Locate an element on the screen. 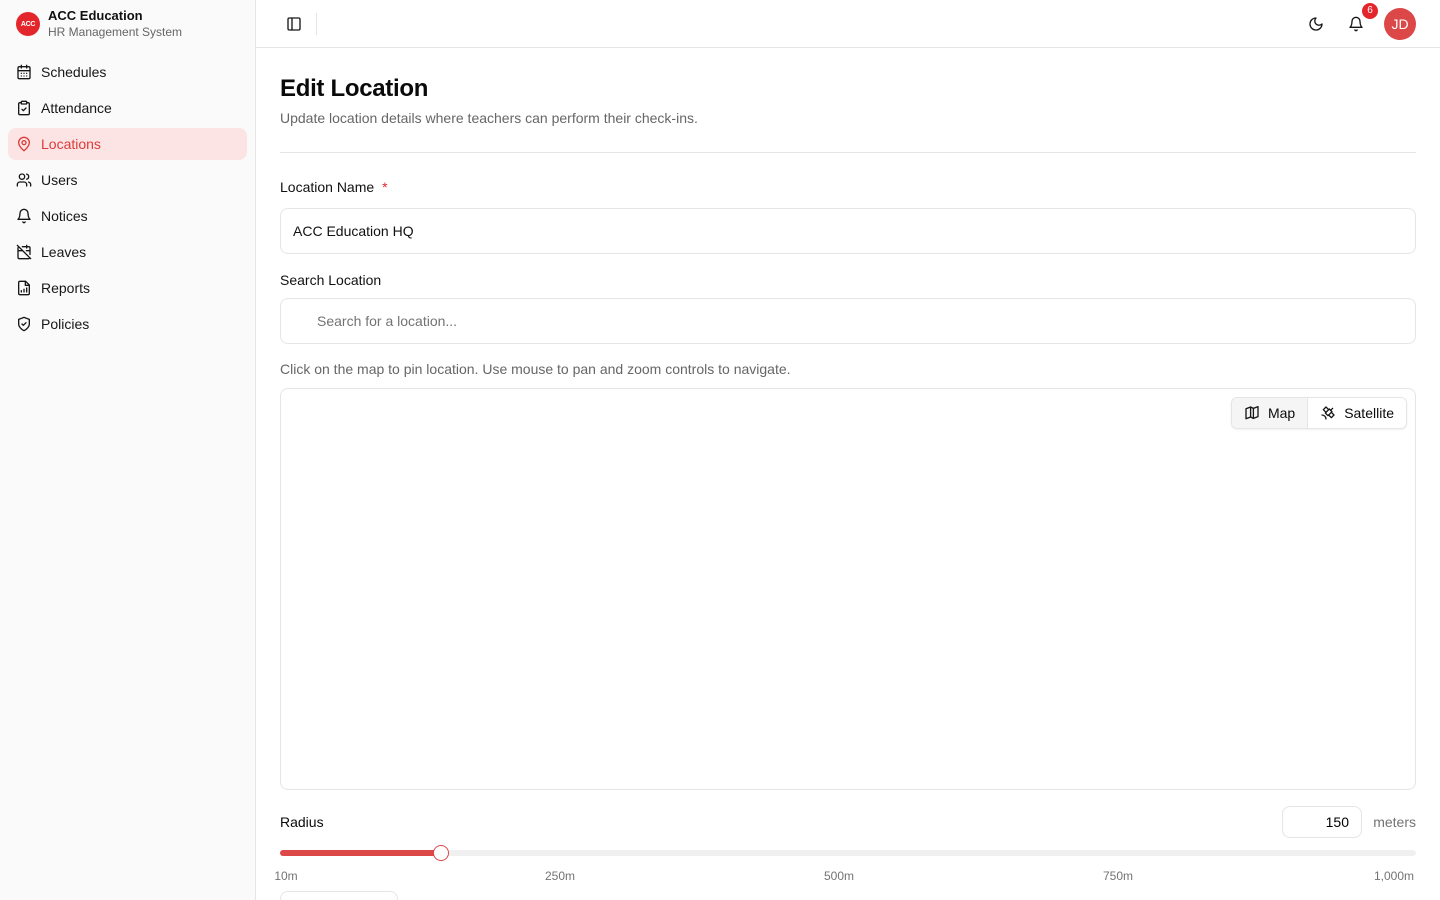  section-divider is located at coordinates (848, 152).